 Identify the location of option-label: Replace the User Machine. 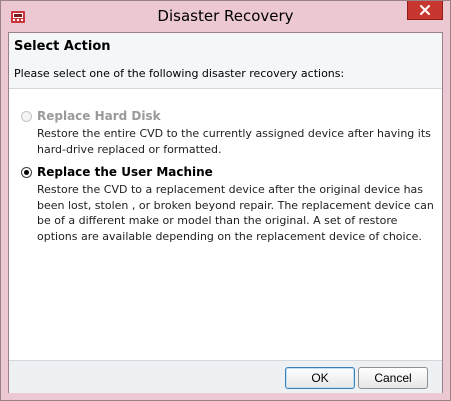
(125, 172).